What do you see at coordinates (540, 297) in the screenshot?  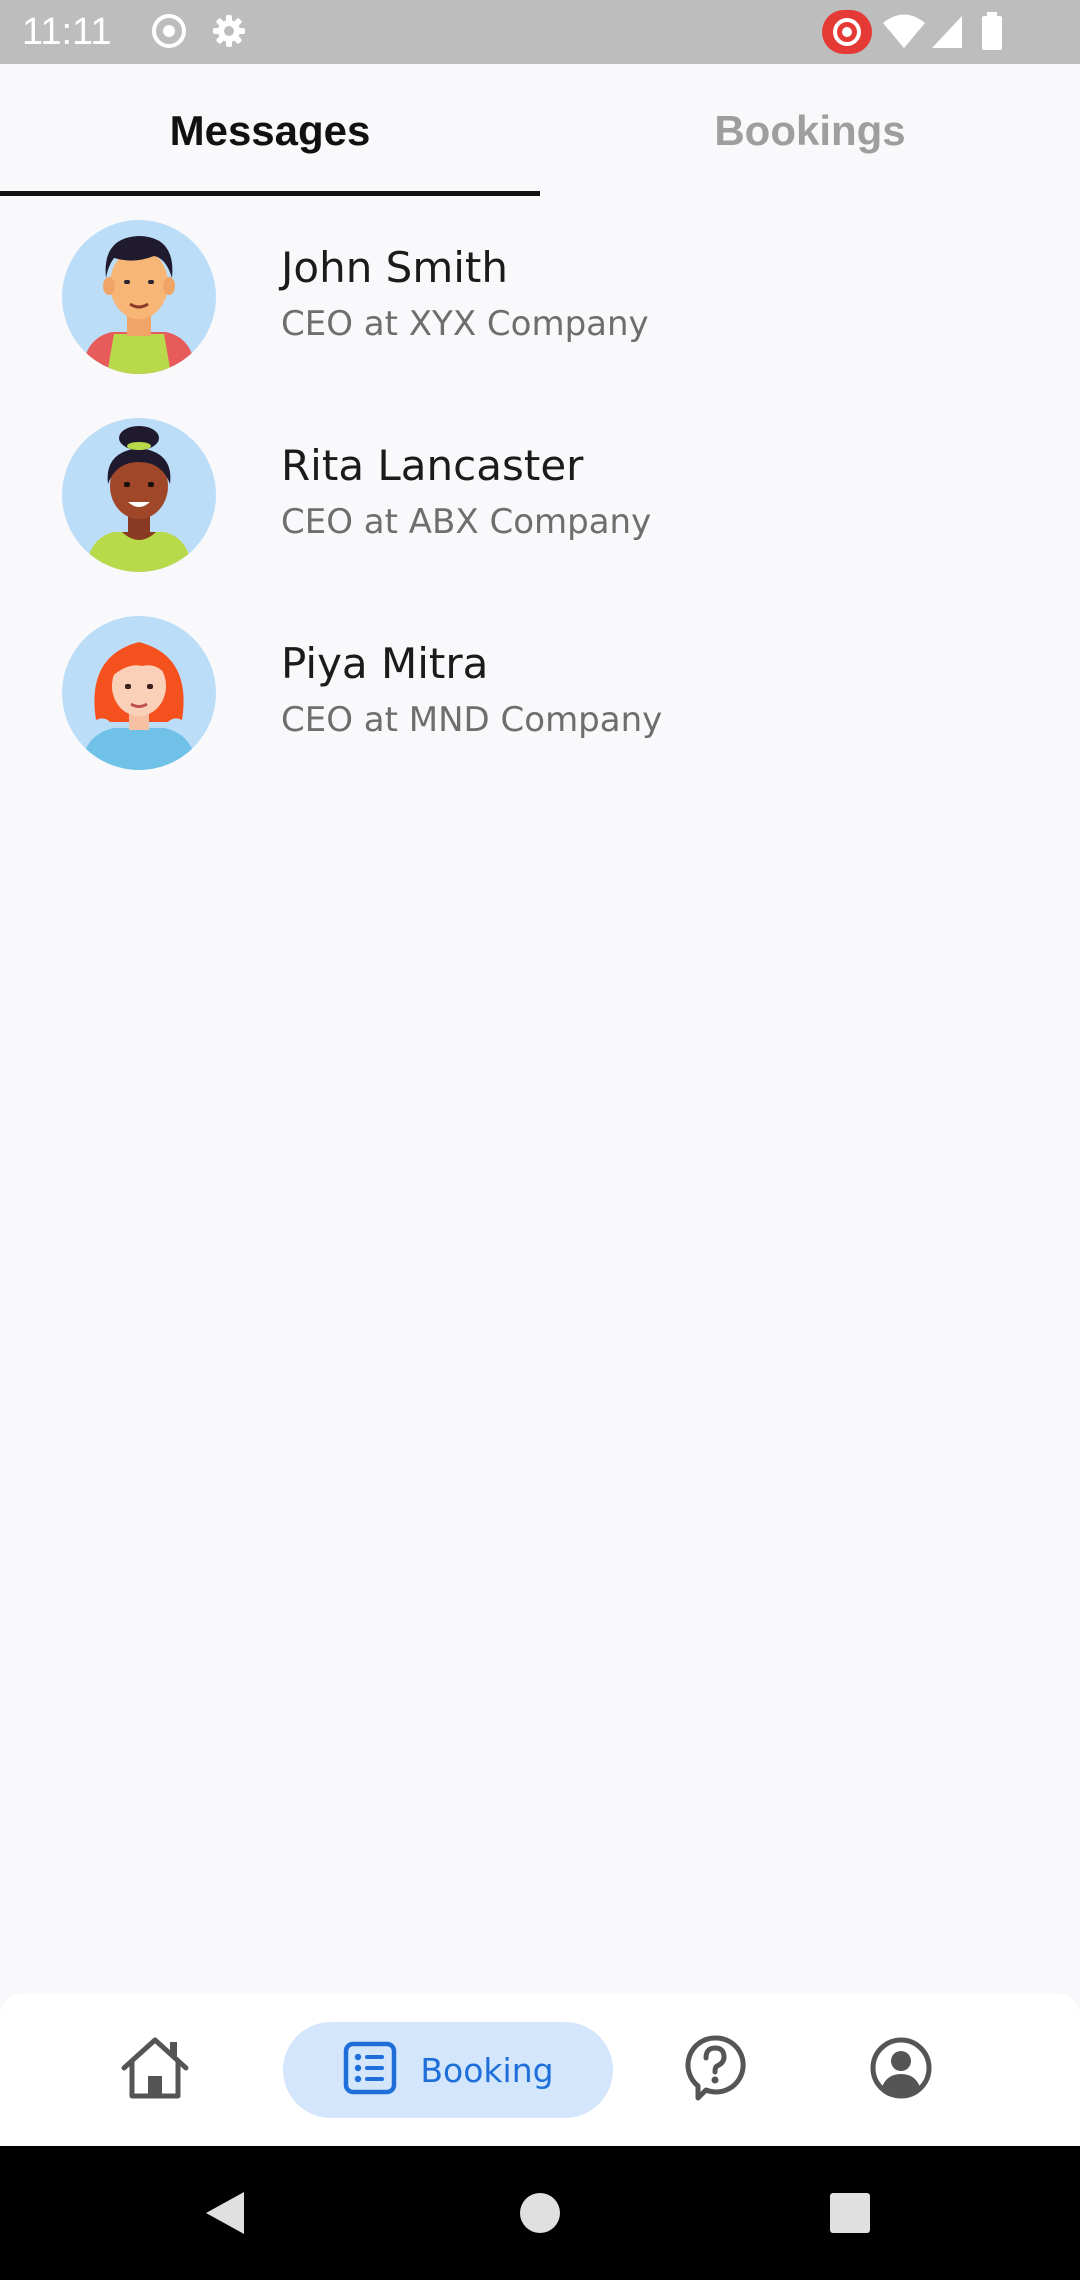 I see `contact-item: John Smith CEO at XYX Company` at bounding box center [540, 297].